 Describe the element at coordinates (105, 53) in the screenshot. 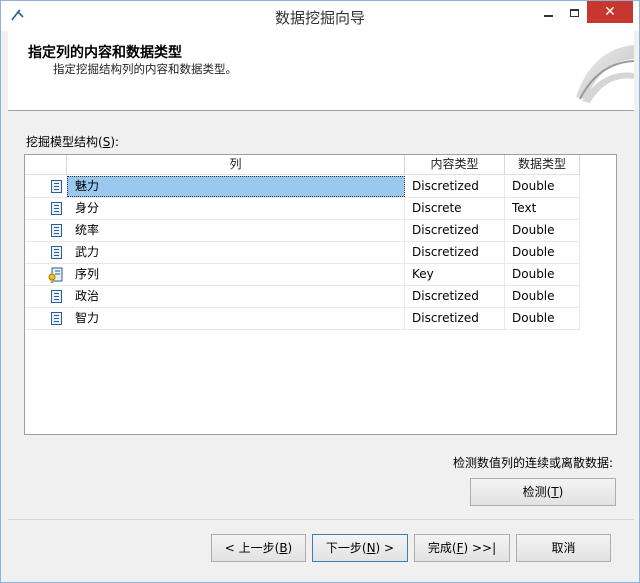

I see `page-title: 指定列的内容和数据类型` at that location.